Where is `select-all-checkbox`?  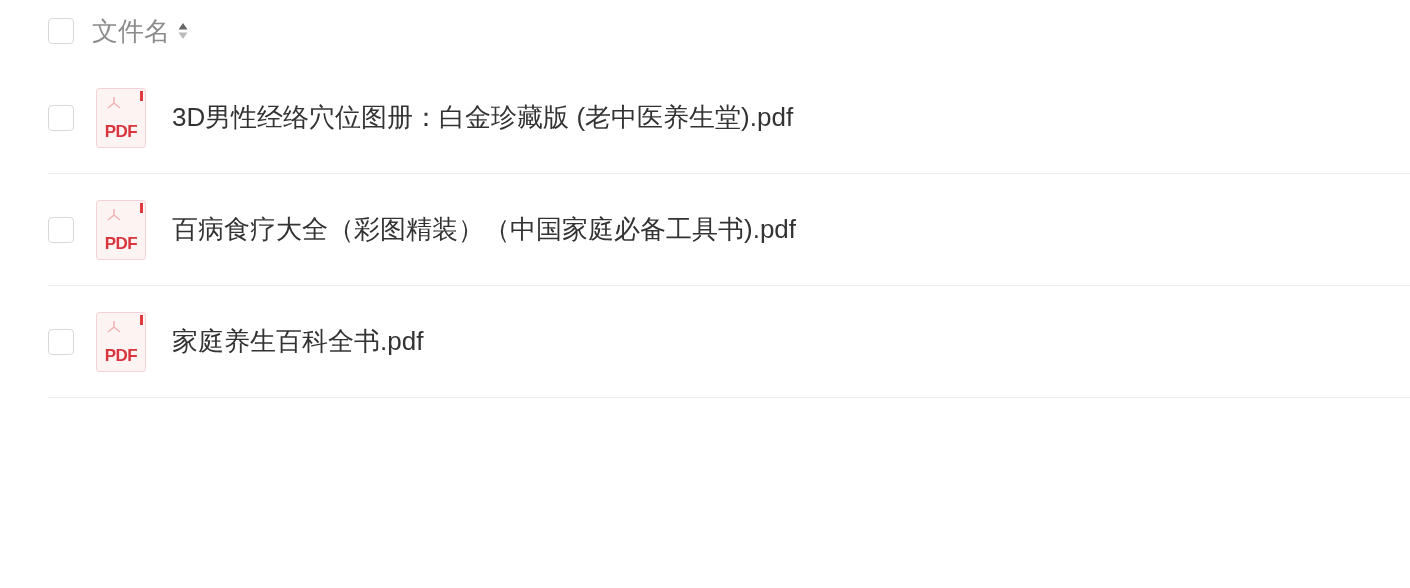
select-all-checkbox is located at coordinates (61, 31).